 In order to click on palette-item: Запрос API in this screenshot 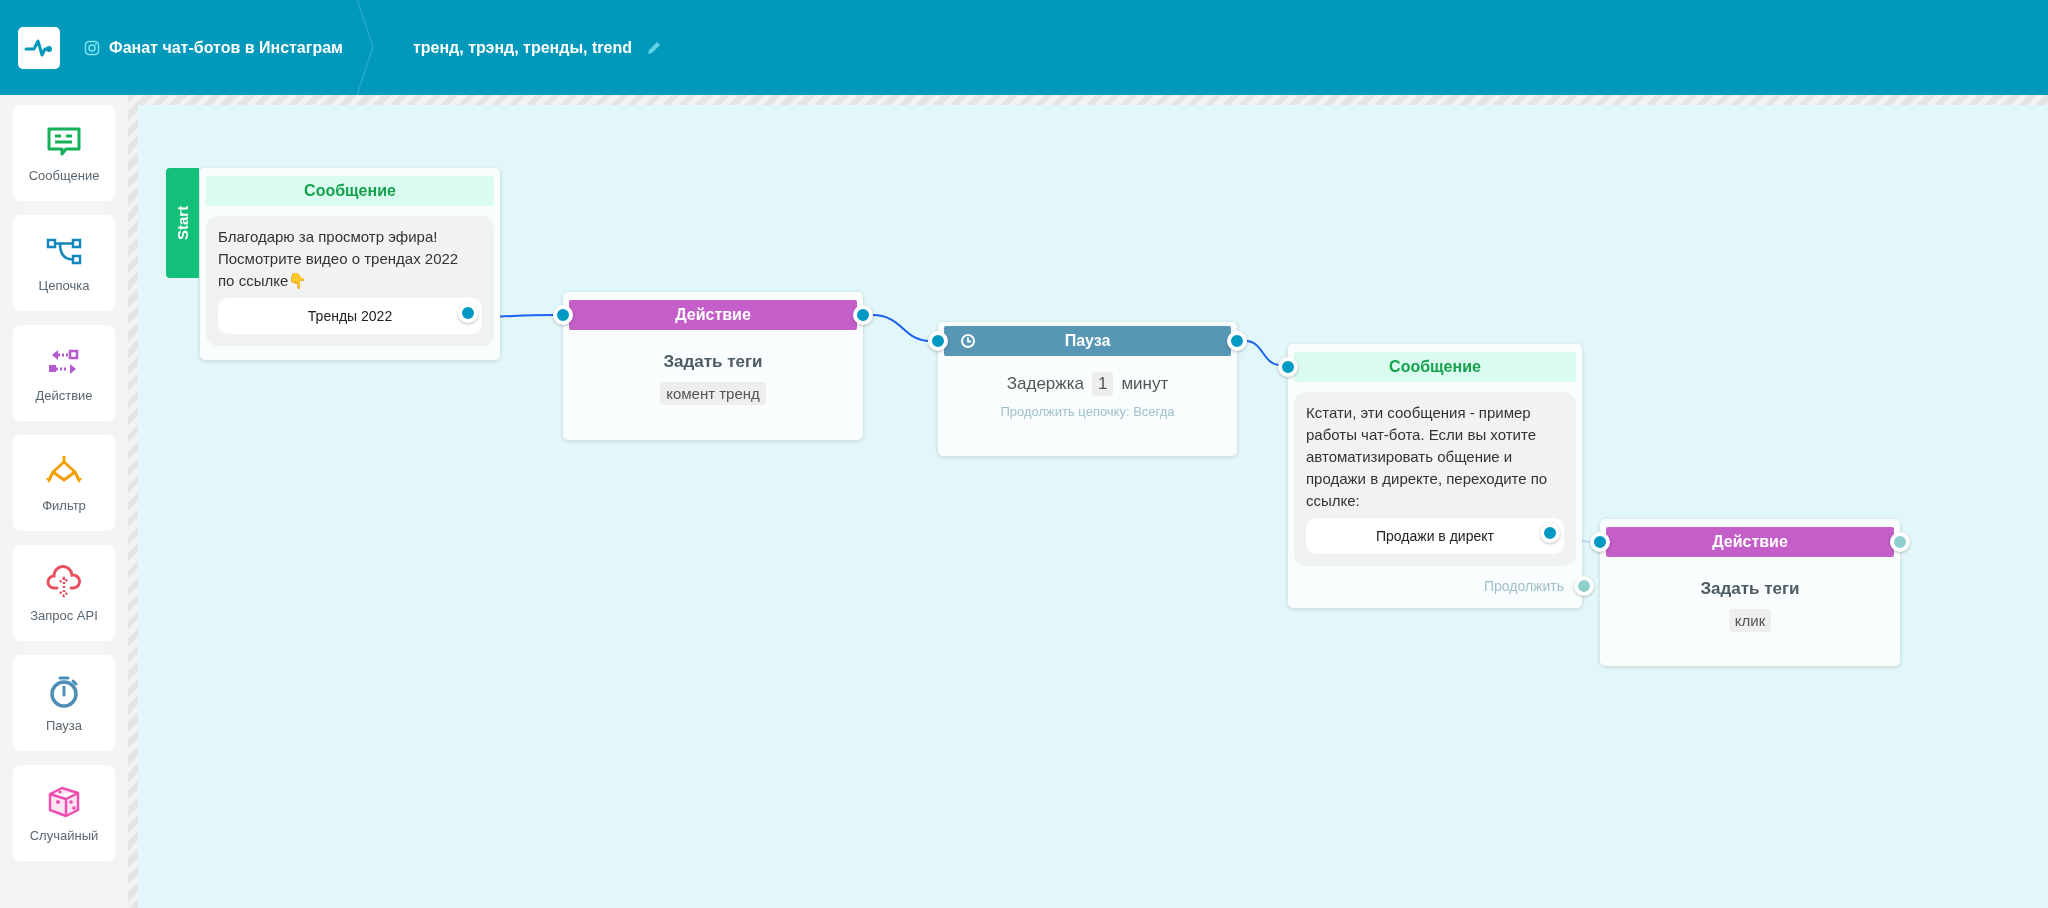, I will do `click(64, 593)`.